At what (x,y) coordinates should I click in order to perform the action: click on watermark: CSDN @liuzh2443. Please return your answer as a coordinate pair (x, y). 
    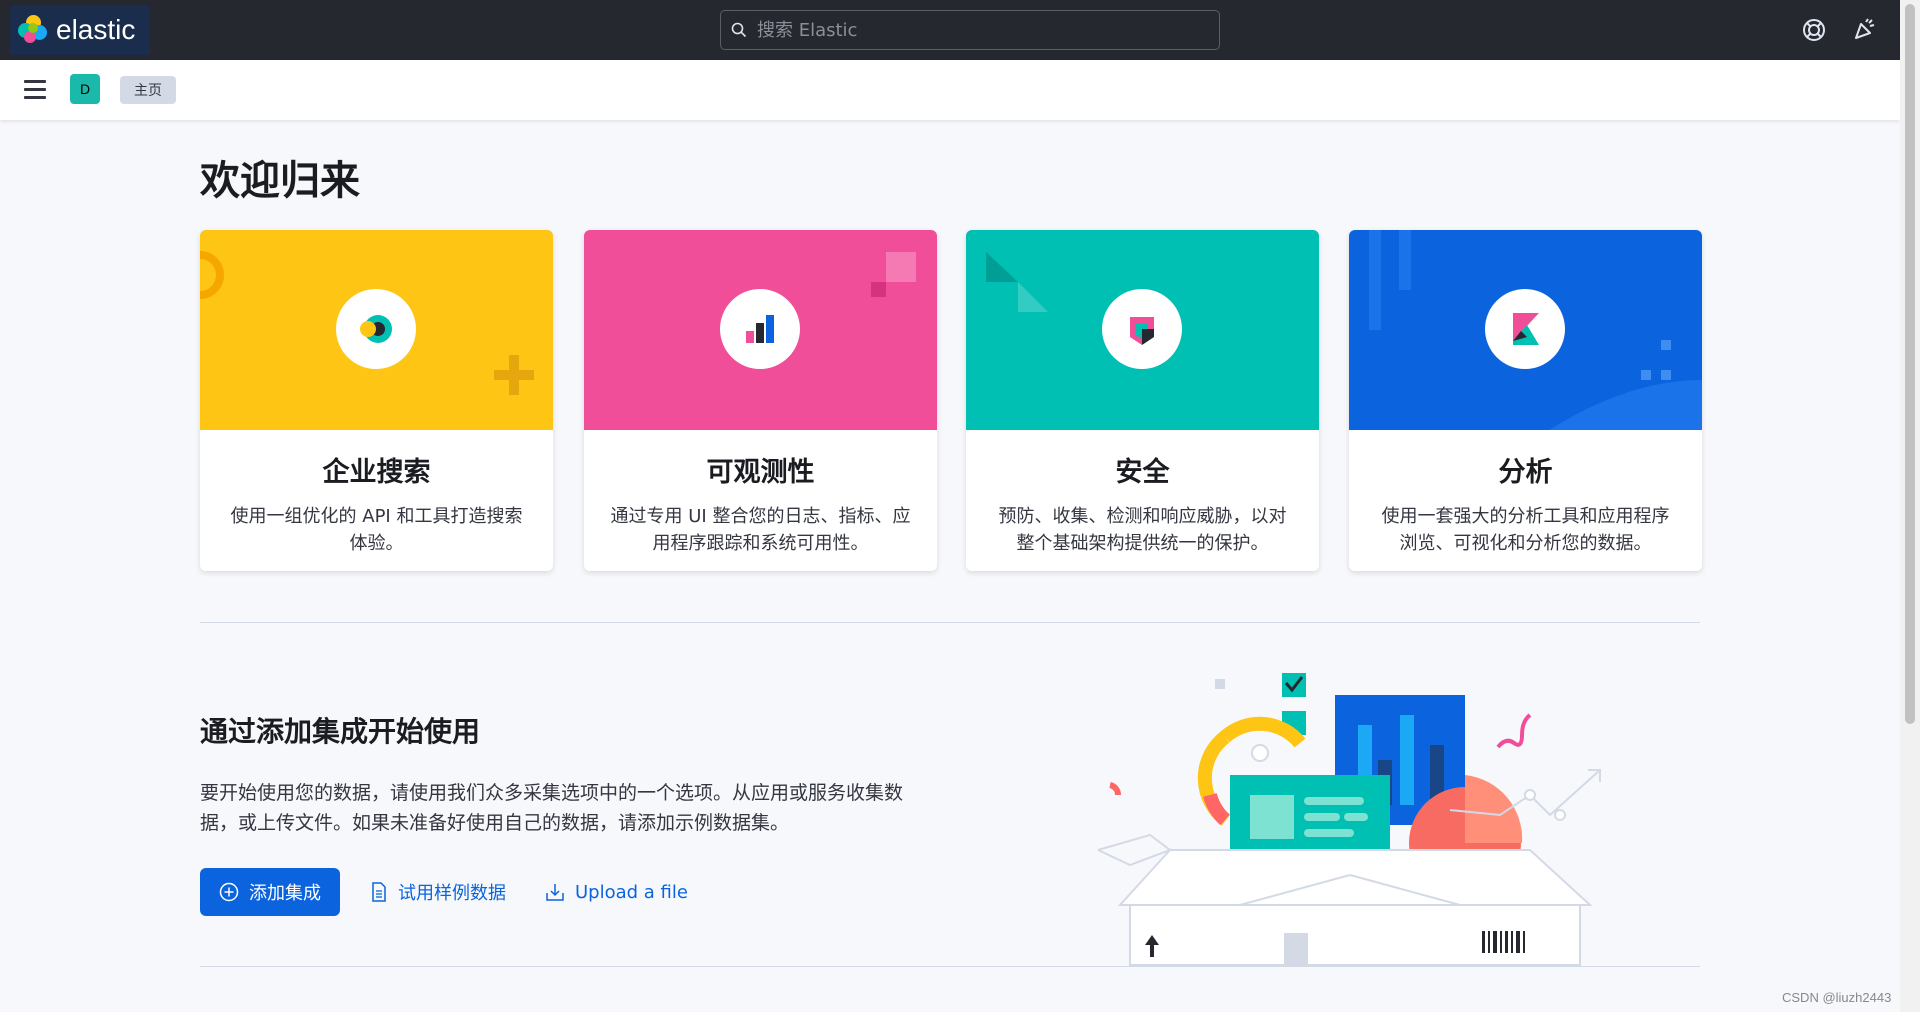
    Looking at the image, I should click on (1837, 997).